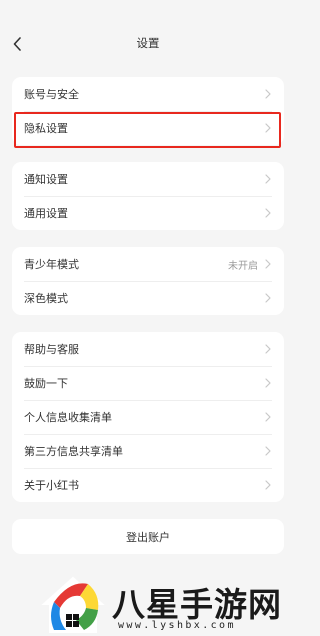 This screenshot has width=320, height=636. What do you see at coordinates (148, 383) in the screenshot?
I see `settings-item-encourage: 鼓励一下` at bounding box center [148, 383].